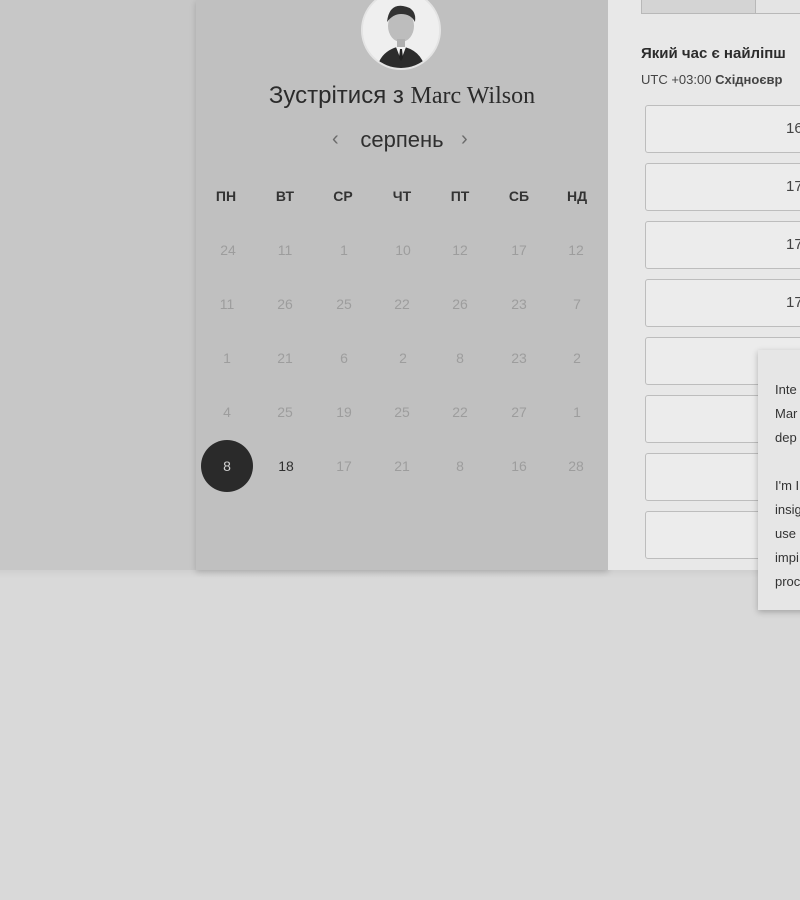  Describe the element at coordinates (519, 466) in the screenshot. I see `calendar-day: 16` at that location.